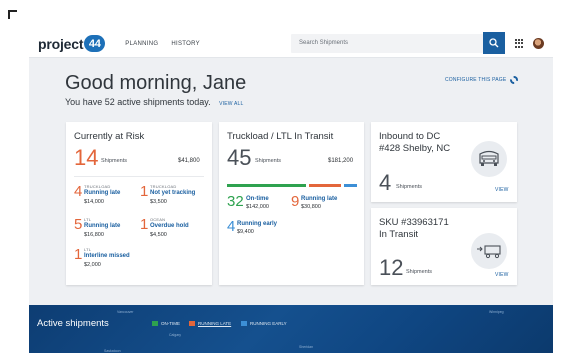 The width and height of the screenshot is (570, 353). What do you see at coordinates (385, 182) in the screenshot?
I see `inbound-count: 4` at bounding box center [385, 182].